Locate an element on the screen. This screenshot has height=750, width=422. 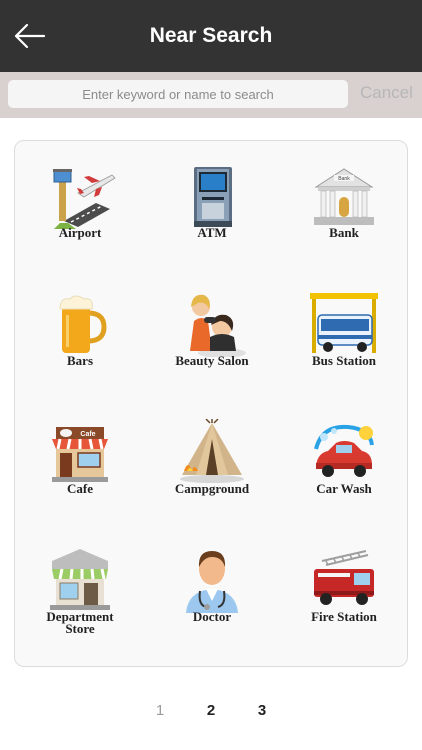
page-title: Near Search is located at coordinates (211, 35).